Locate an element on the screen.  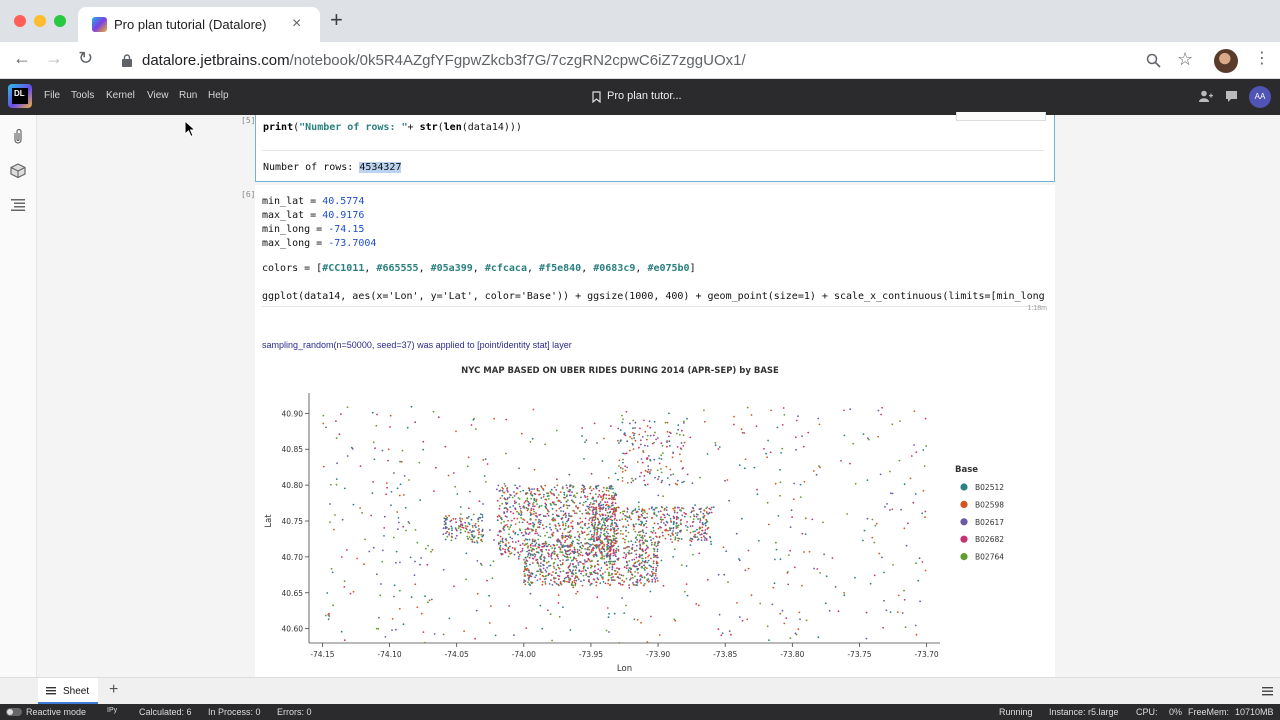
instance-type: Instance: r5.large is located at coordinates (1084, 712).